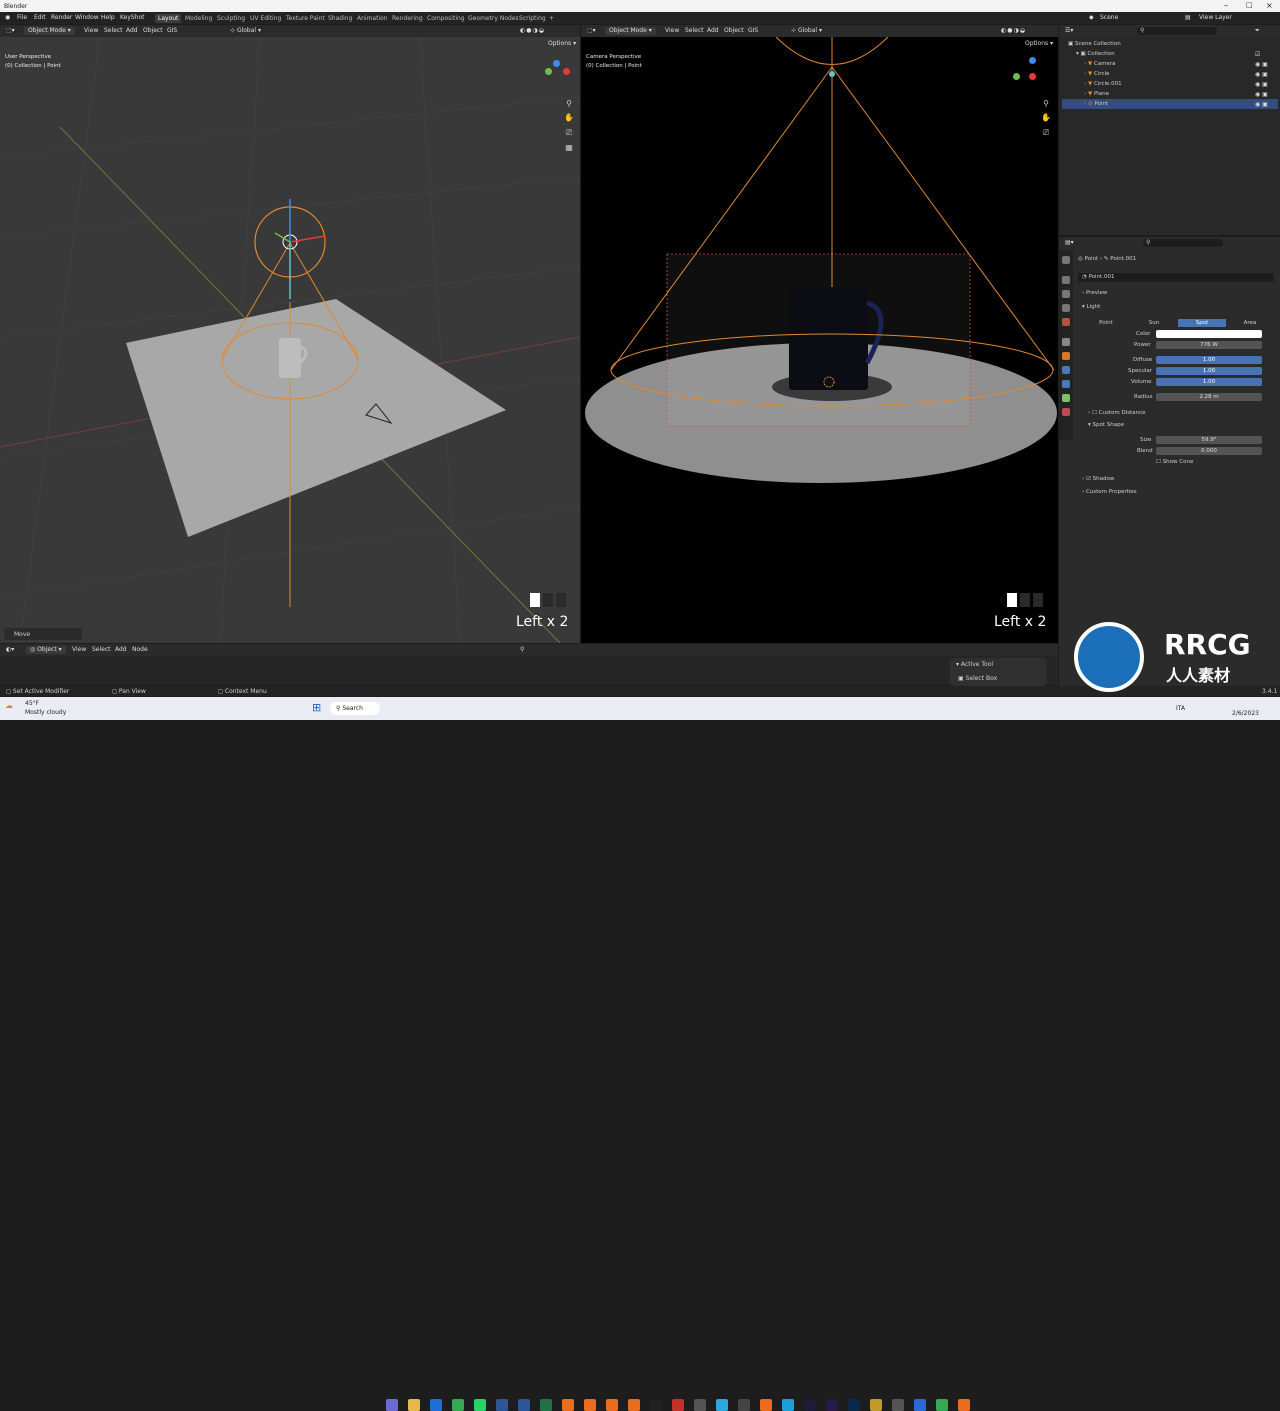 Image resolution: width=1280 pixels, height=1411 pixels. What do you see at coordinates (392, 1405) in the screenshot?
I see `taskview-icon` at bounding box center [392, 1405].